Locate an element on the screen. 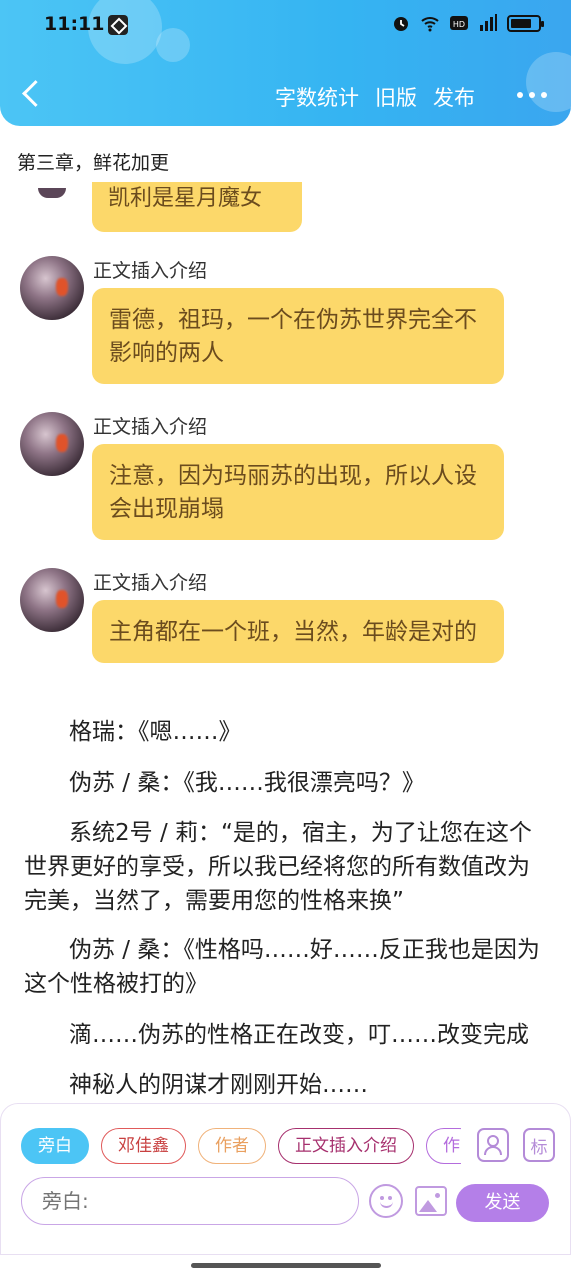 The width and height of the screenshot is (571, 1280). signal-icon is located at coordinates (488, 22).